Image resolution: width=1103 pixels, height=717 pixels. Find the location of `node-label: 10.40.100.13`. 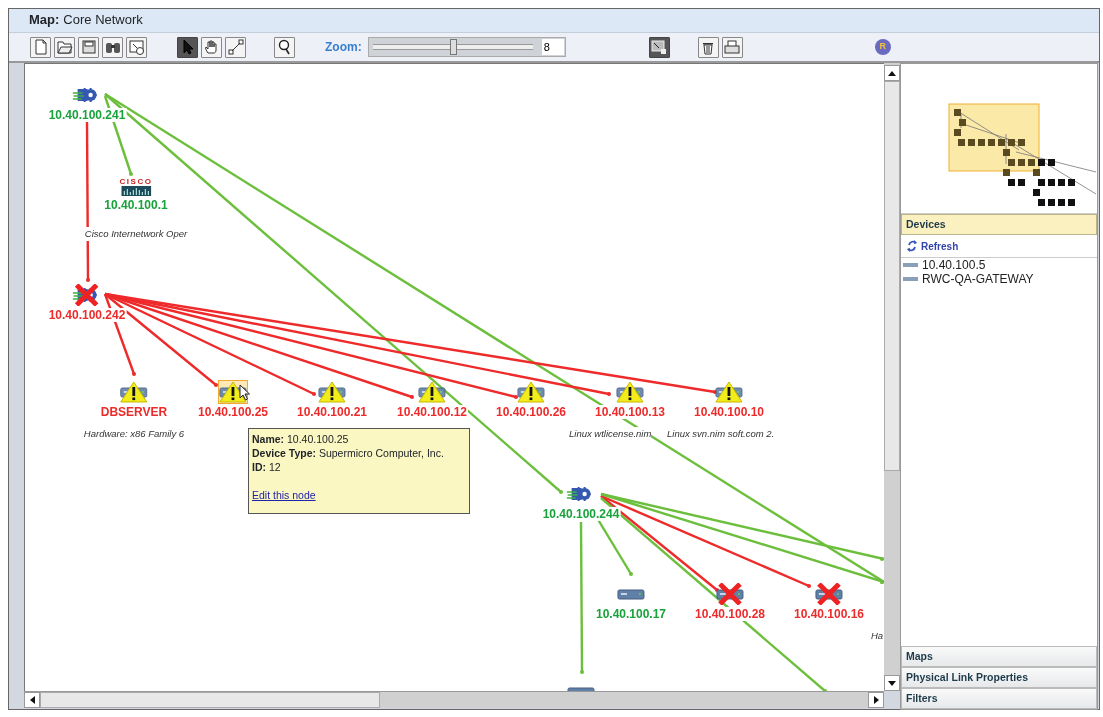

node-label: 10.40.100.13 is located at coordinates (630, 412).